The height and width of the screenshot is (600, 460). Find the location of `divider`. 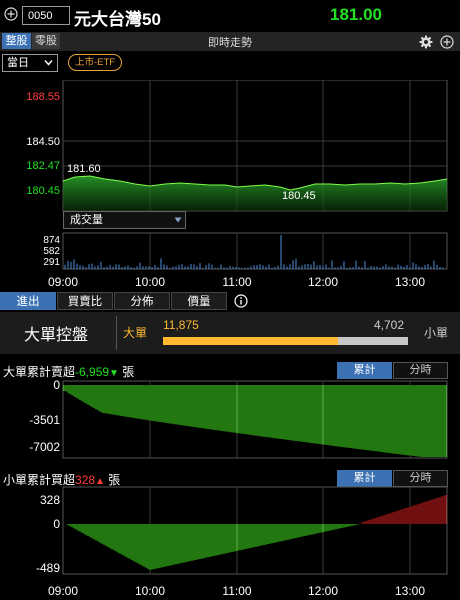

divider is located at coordinates (116, 333).